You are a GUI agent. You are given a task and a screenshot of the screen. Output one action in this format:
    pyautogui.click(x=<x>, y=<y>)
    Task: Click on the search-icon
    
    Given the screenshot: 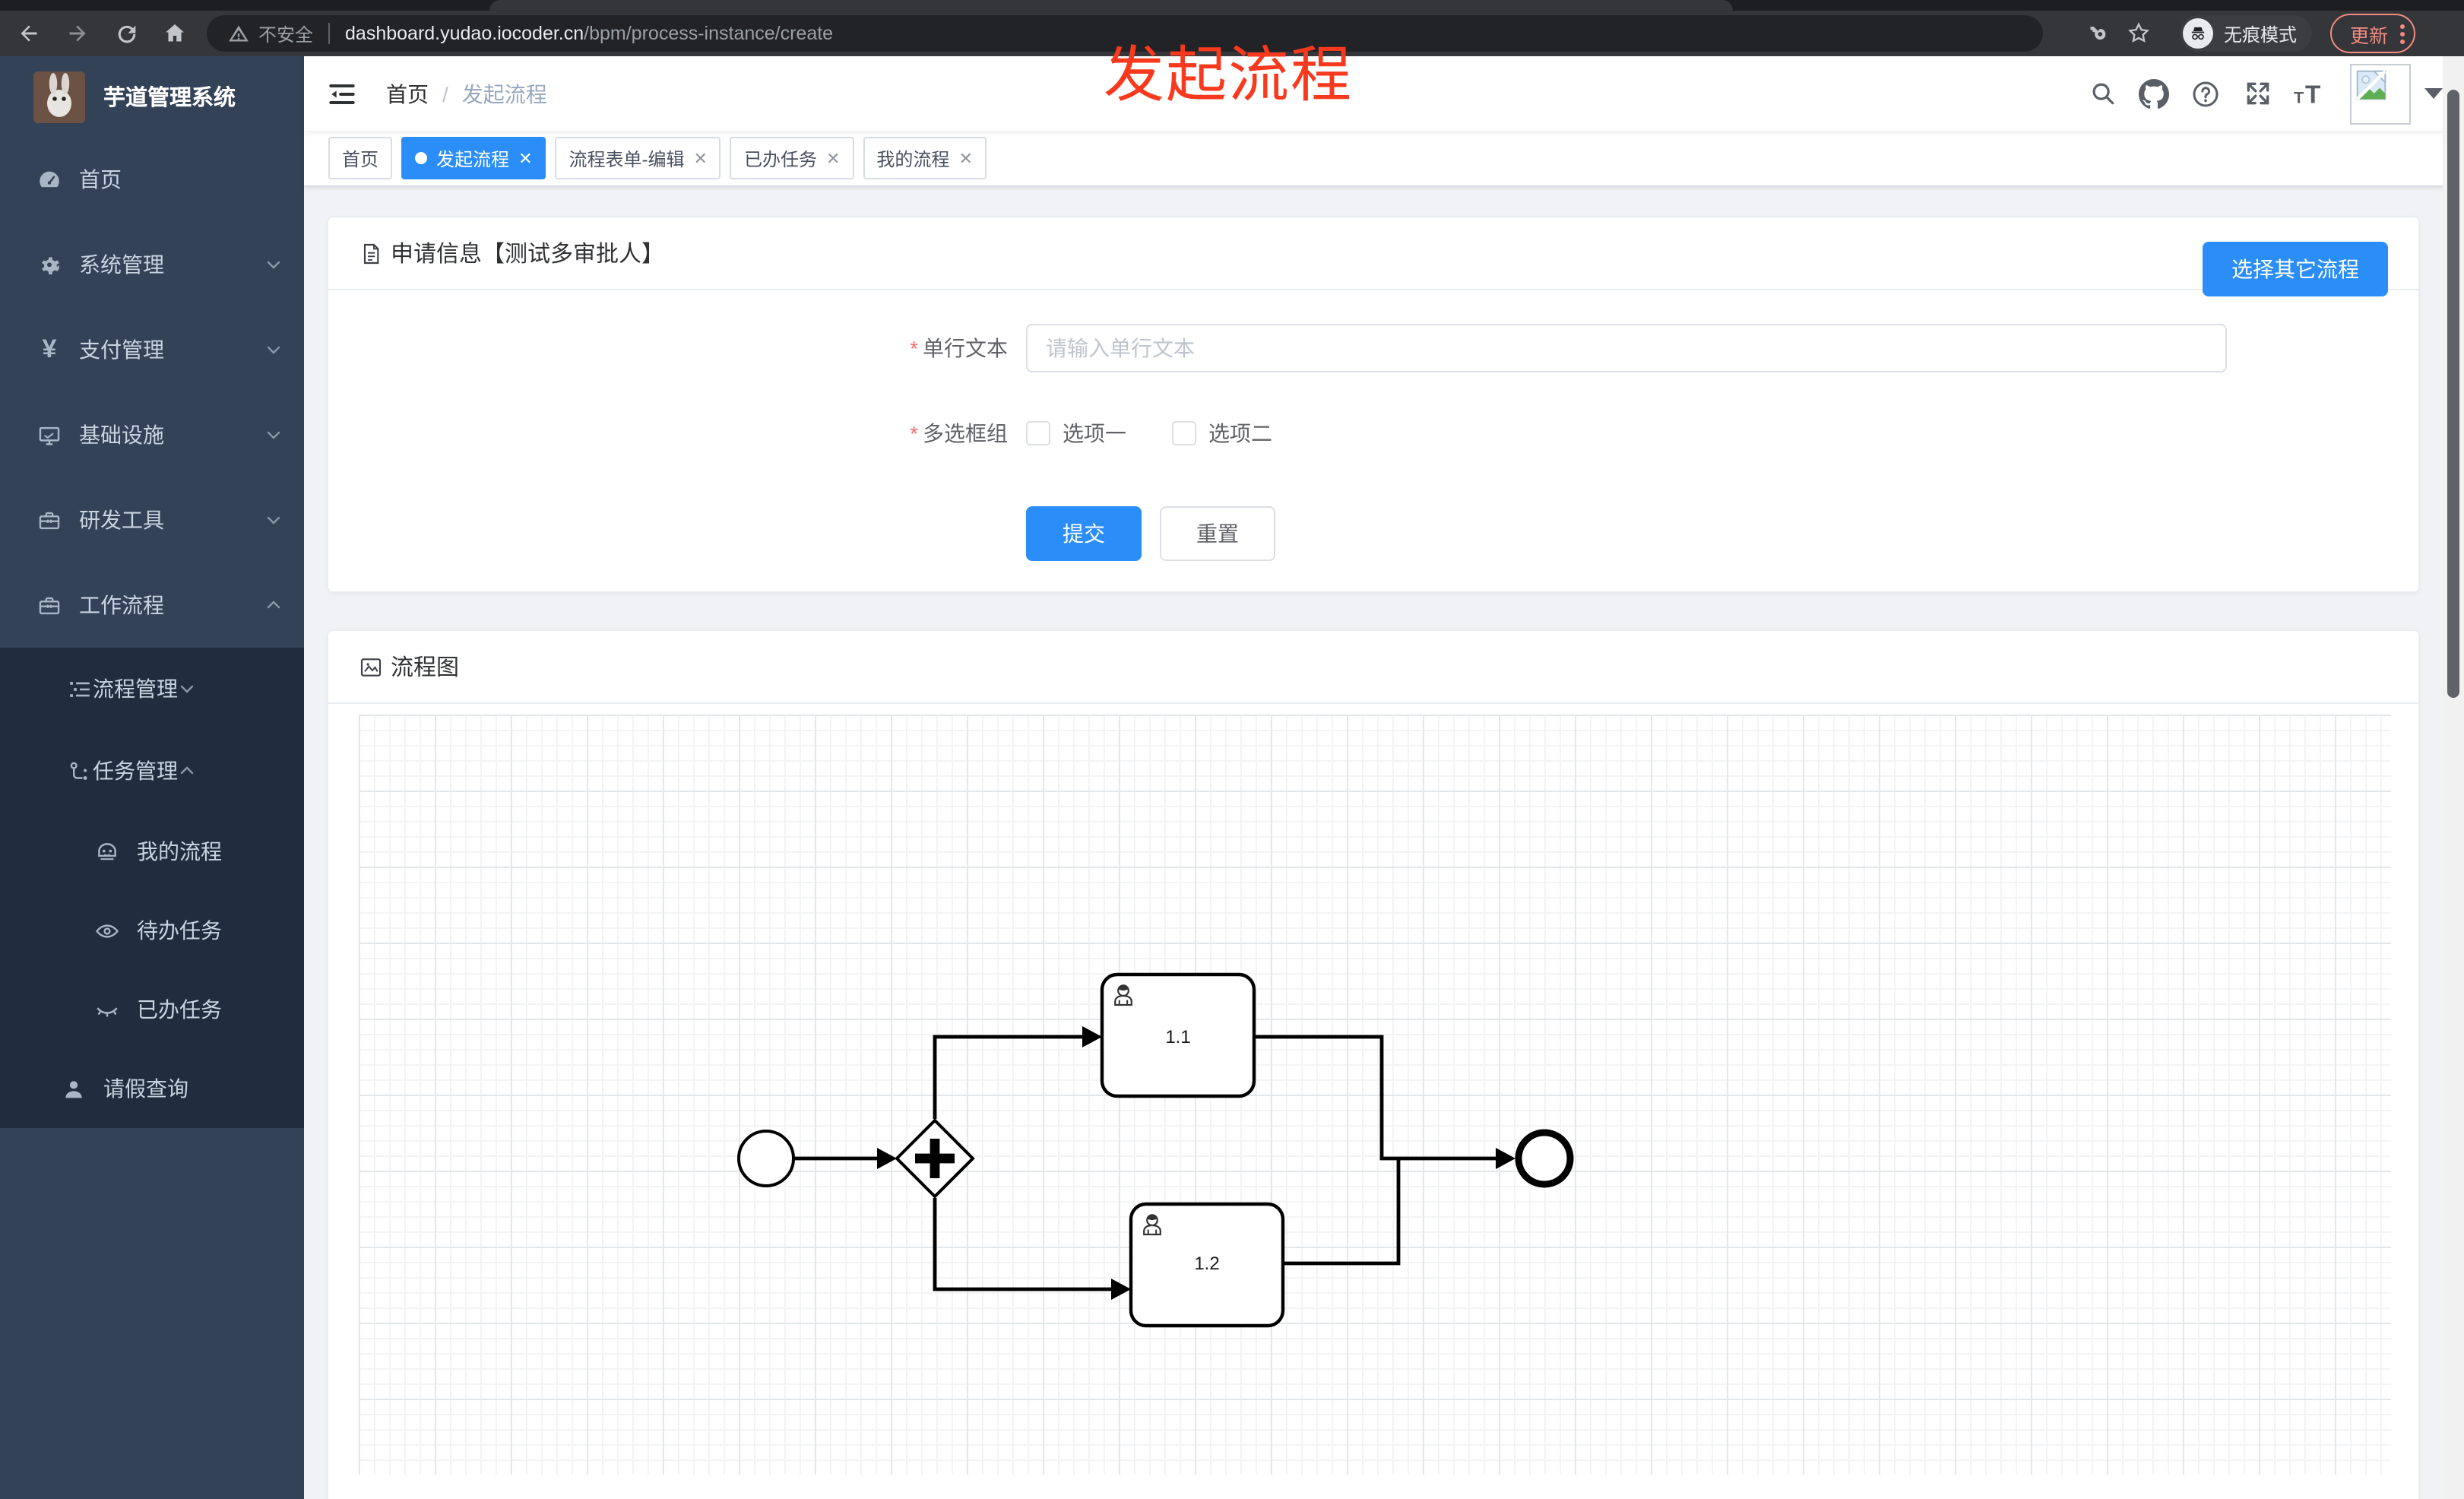 What is the action you would take?
    pyautogui.click(x=2102, y=93)
    